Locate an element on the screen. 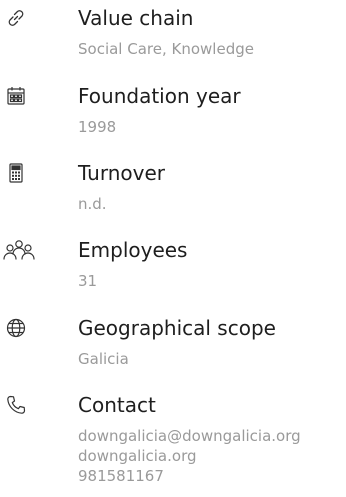 The height and width of the screenshot is (497, 346). turnover-value: n.d. is located at coordinates (92, 204).